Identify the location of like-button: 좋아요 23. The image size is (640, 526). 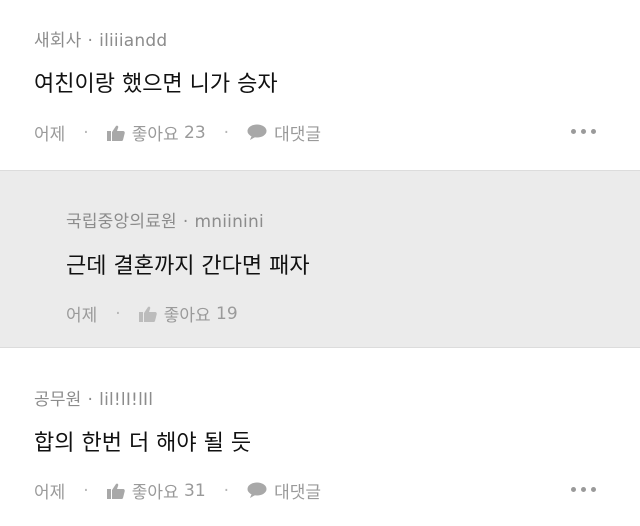
(156, 132).